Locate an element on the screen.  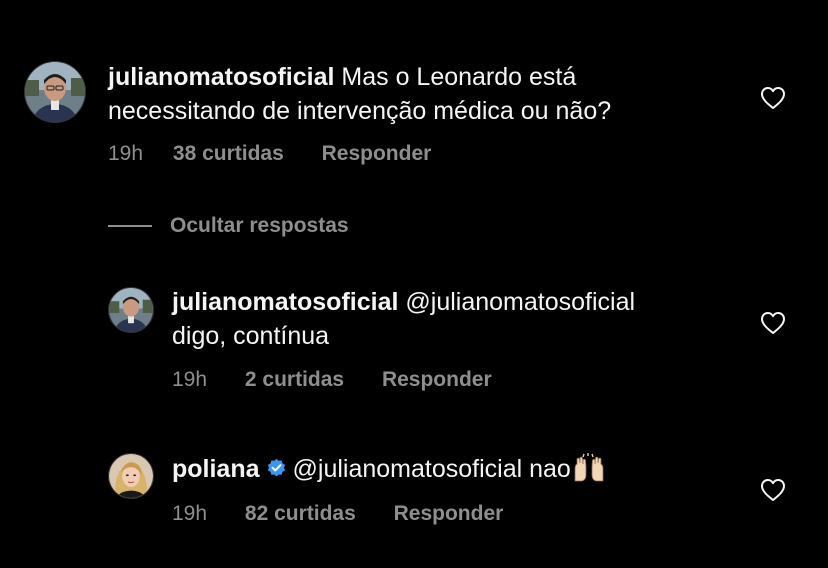
divider is located at coordinates (130, 226).